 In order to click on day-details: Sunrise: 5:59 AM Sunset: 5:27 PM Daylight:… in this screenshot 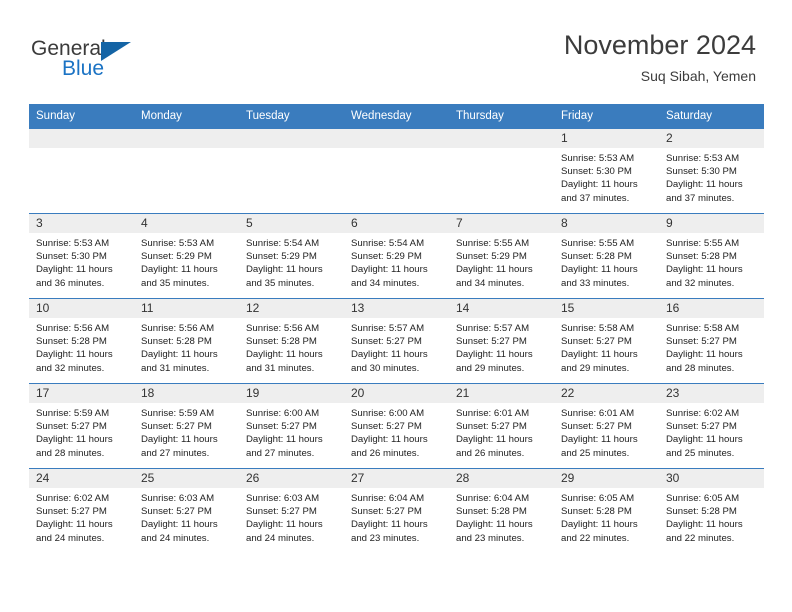, I will do `click(186, 431)`.